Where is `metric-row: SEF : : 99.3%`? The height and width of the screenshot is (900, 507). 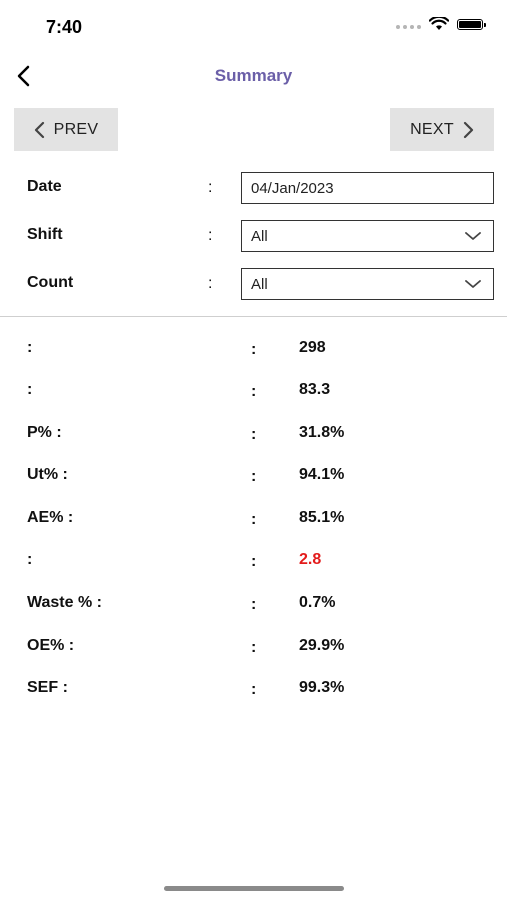 metric-row: SEF : : 99.3% is located at coordinates (253, 690).